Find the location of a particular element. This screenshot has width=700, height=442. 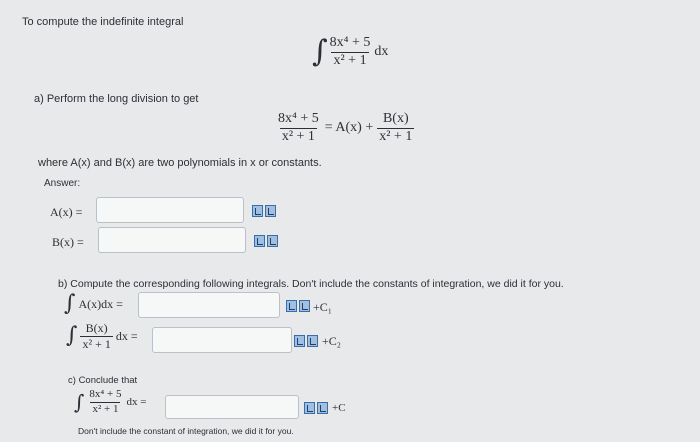

integral-b: ∫ B(x) x² + 1 dx = is located at coordinates (102, 336).